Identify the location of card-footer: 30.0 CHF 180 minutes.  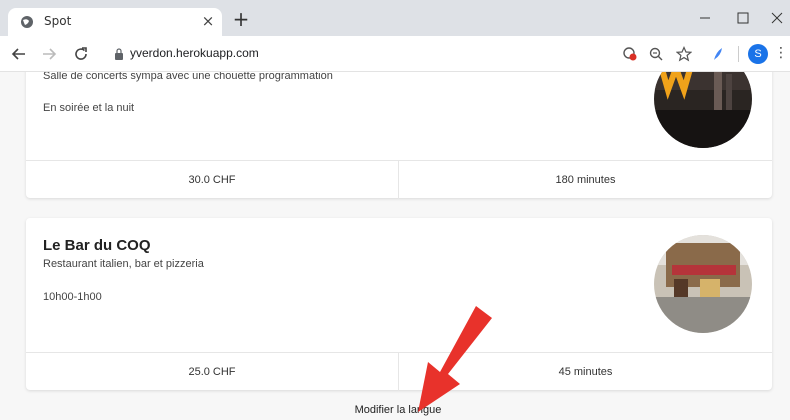
(399, 179).